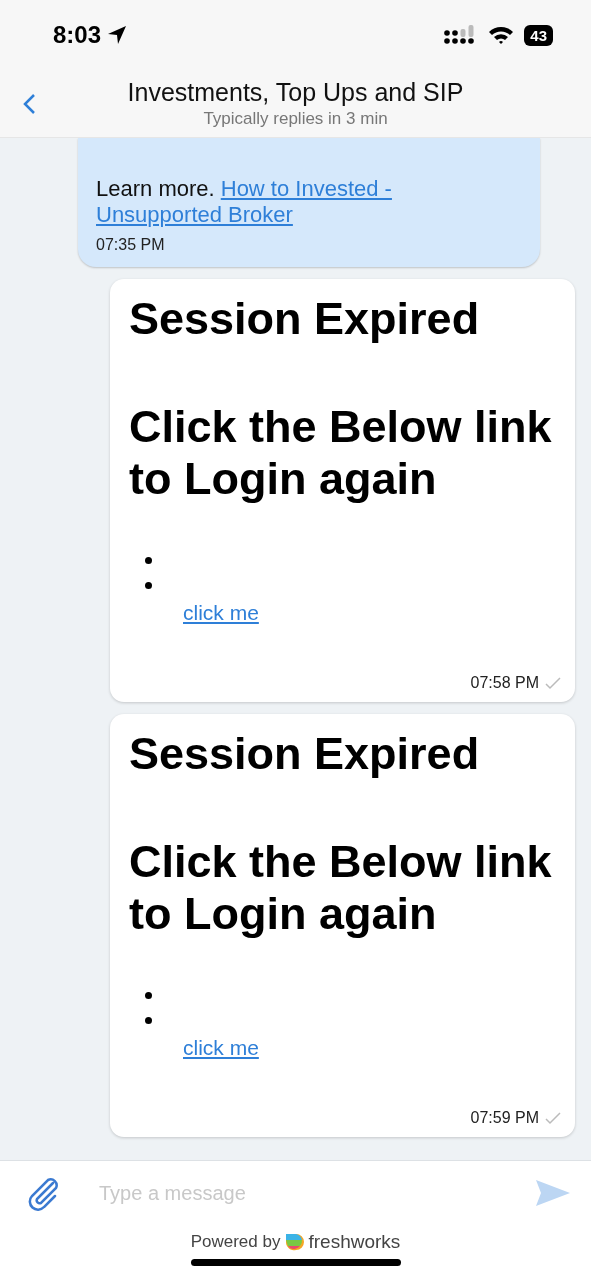 Image resolution: width=591 pixels, height=1280 pixels. Describe the element at coordinates (306, 188) in the screenshot. I see `article-link: How to Invested -` at that location.